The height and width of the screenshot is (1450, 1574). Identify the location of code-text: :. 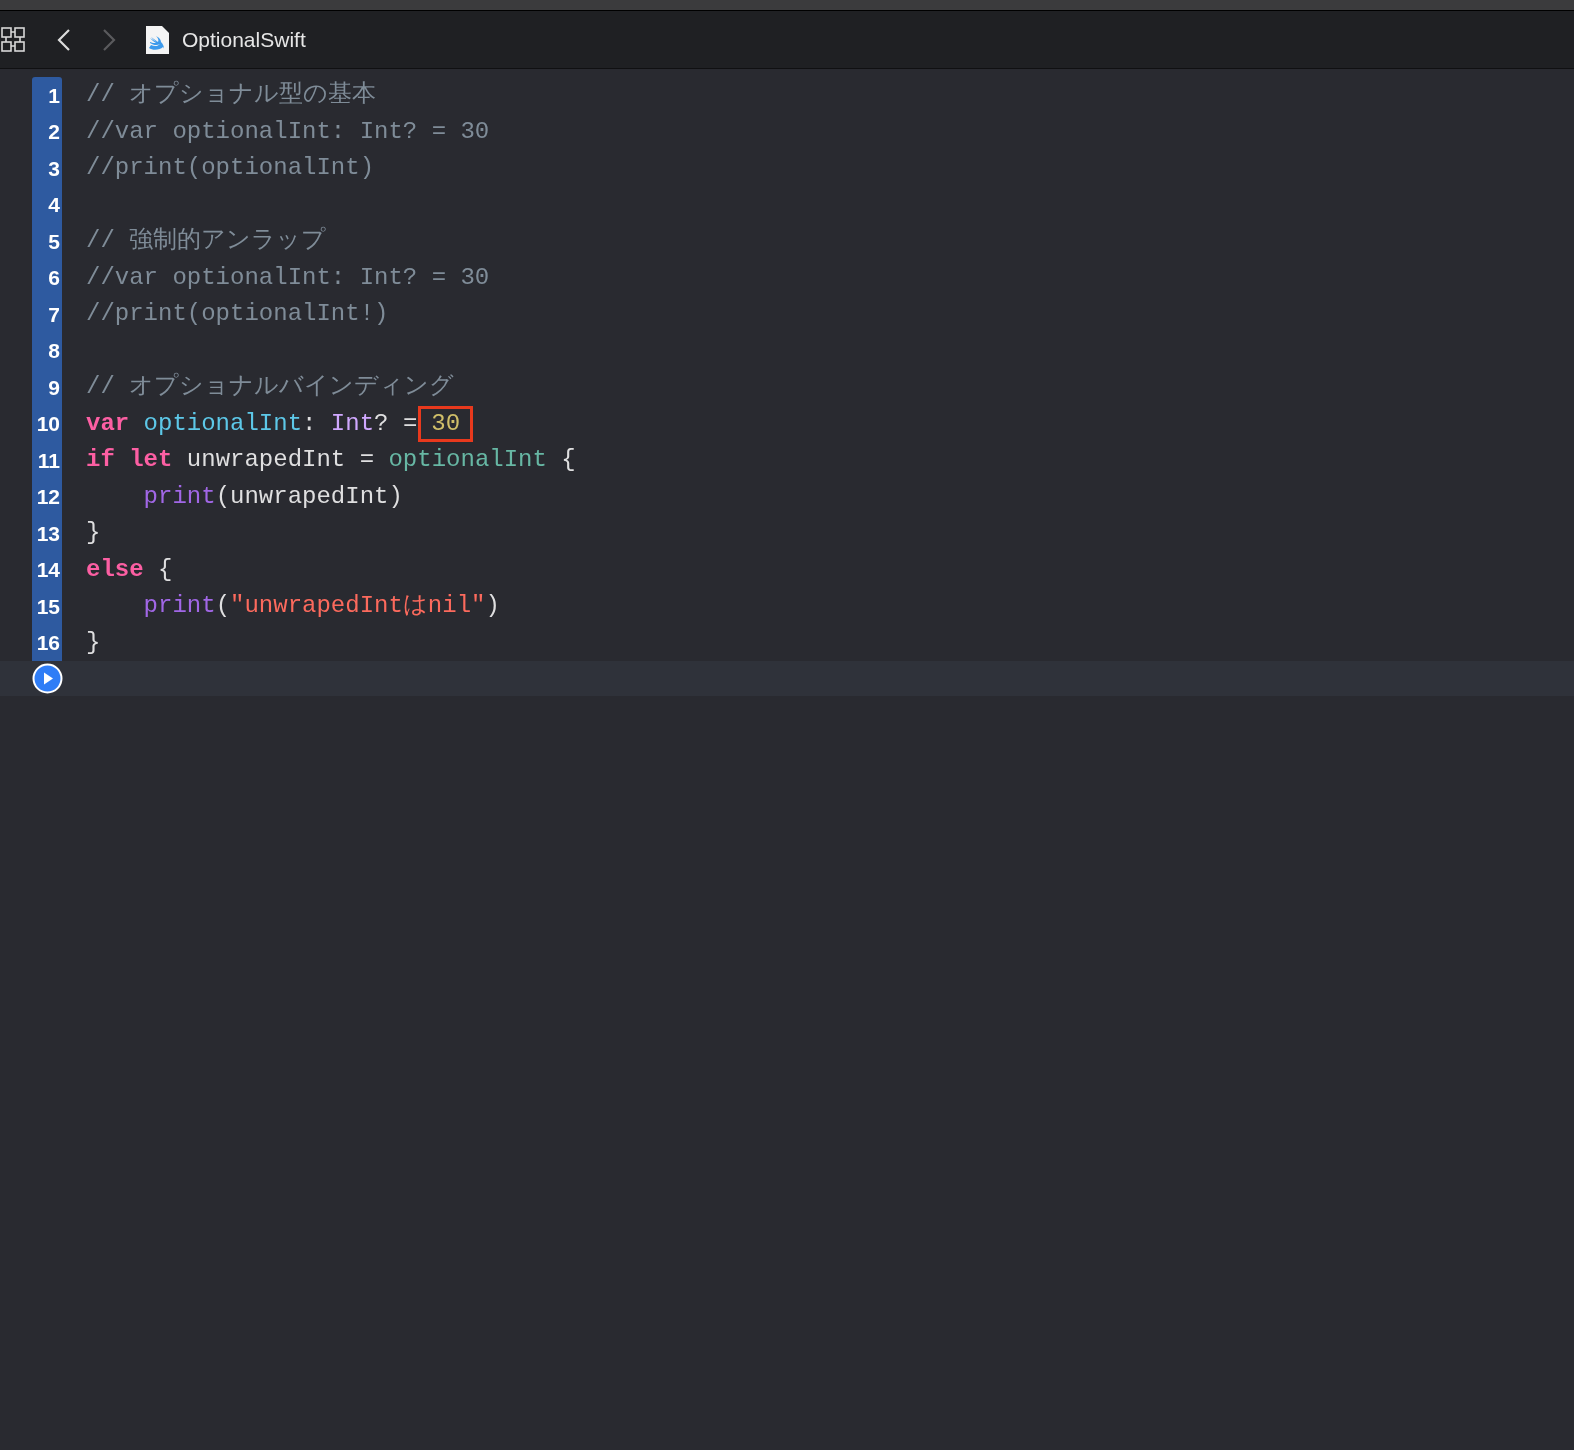
(310, 423).